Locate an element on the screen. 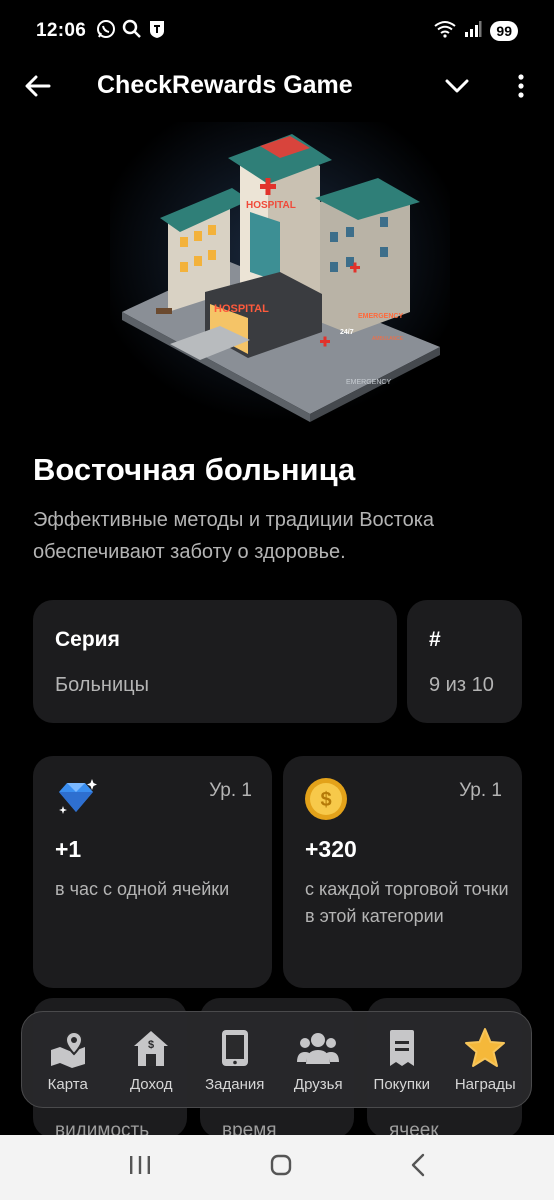 The width and height of the screenshot is (554, 1200). more-options-button is located at coordinates (521, 86).